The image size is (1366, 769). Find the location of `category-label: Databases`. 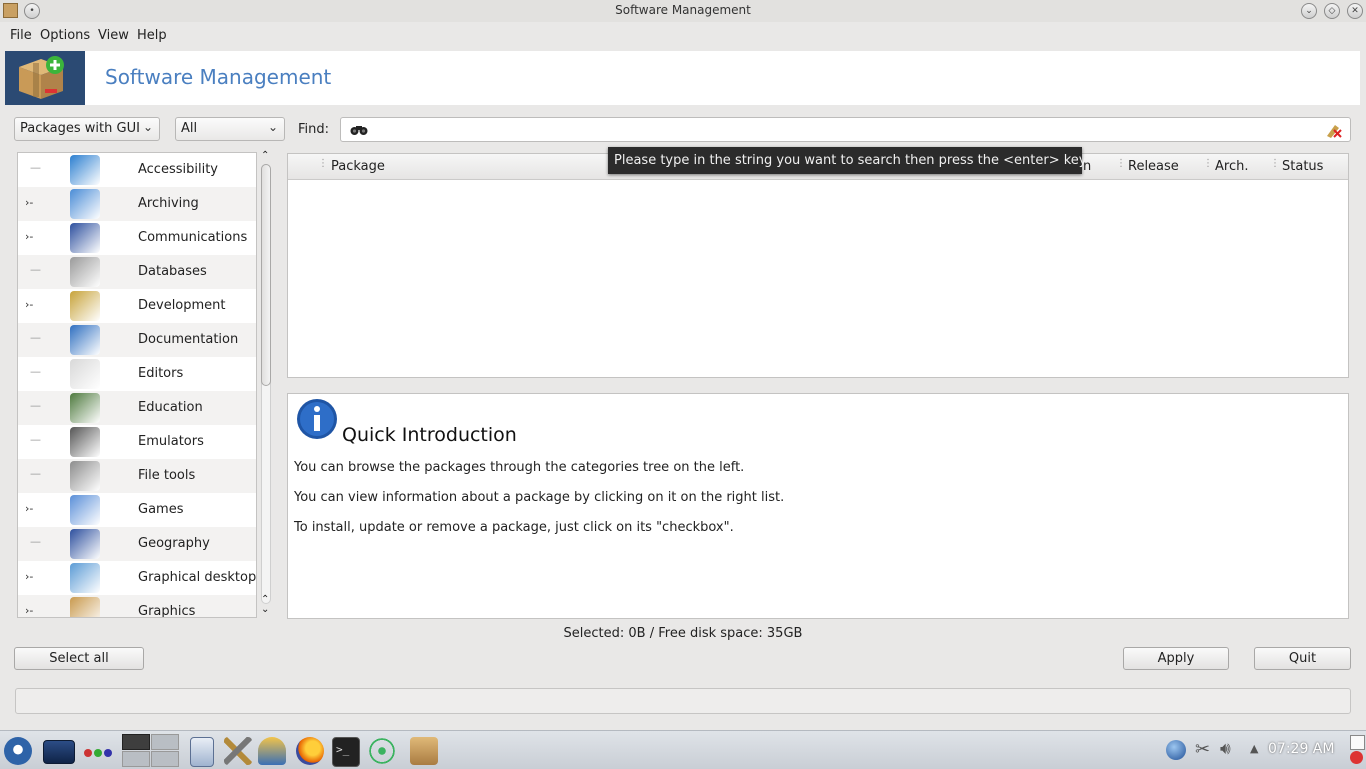

category-label: Databases is located at coordinates (172, 271).